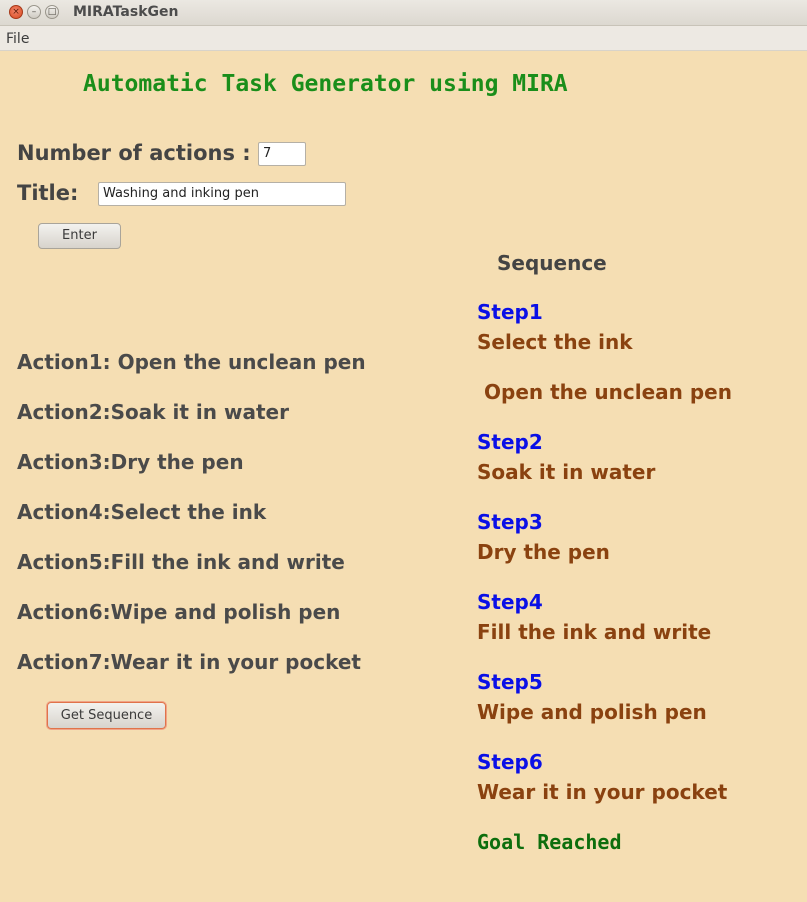  What do you see at coordinates (79, 236) in the screenshot?
I see `enter-button: Enter` at bounding box center [79, 236].